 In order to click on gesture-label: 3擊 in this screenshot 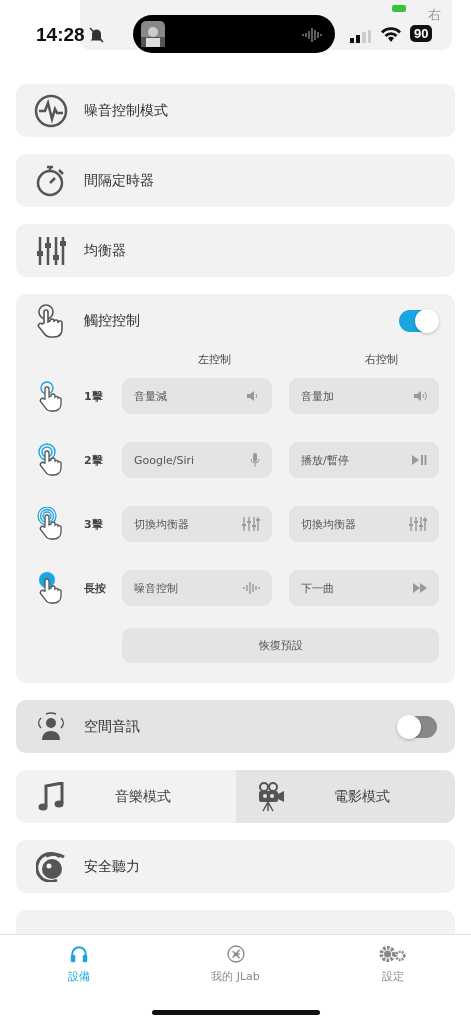, I will do `click(93, 524)`.